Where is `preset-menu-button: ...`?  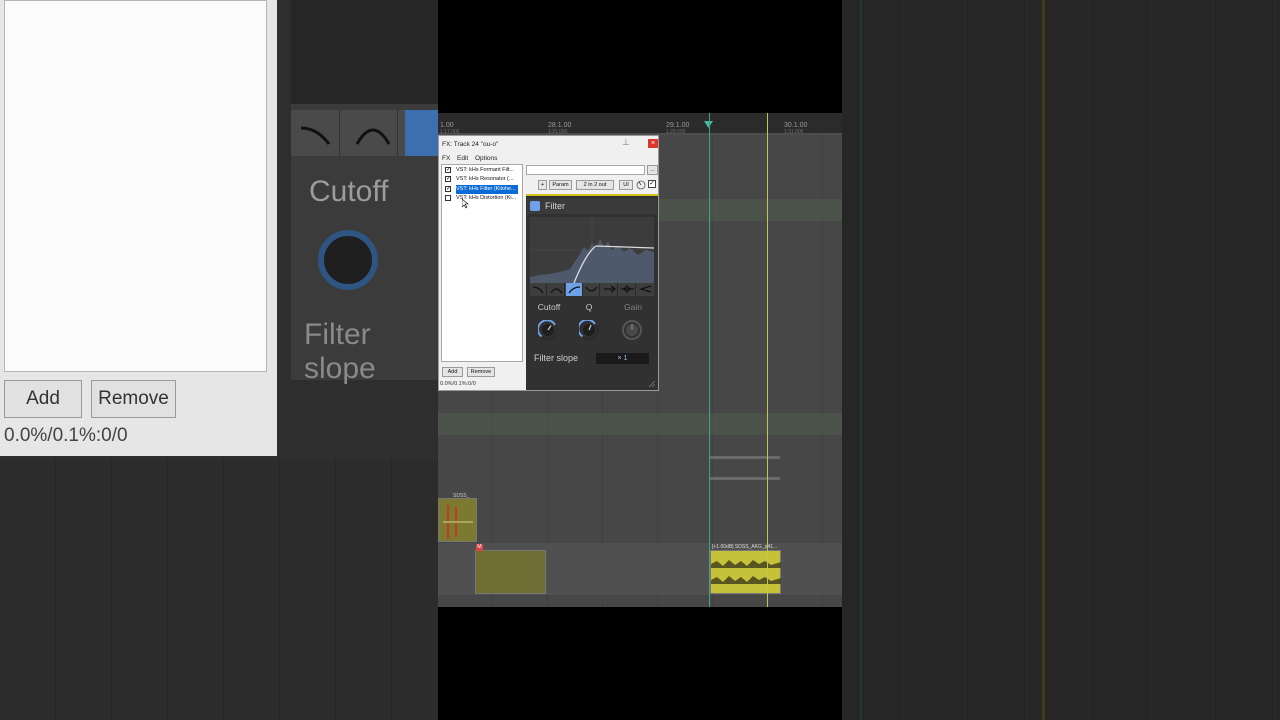 preset-menu-button: ... is located at coordinates (652, 170).